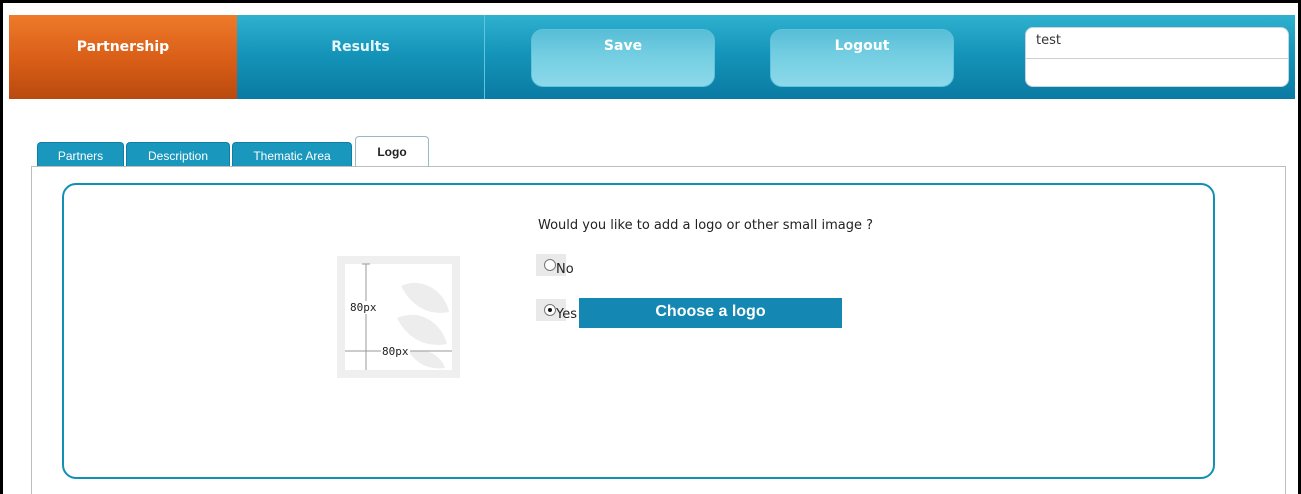  Describe the element at coordinates (363, 307) in the screenshot. I see `height-dimension-label: 80px` at that location.